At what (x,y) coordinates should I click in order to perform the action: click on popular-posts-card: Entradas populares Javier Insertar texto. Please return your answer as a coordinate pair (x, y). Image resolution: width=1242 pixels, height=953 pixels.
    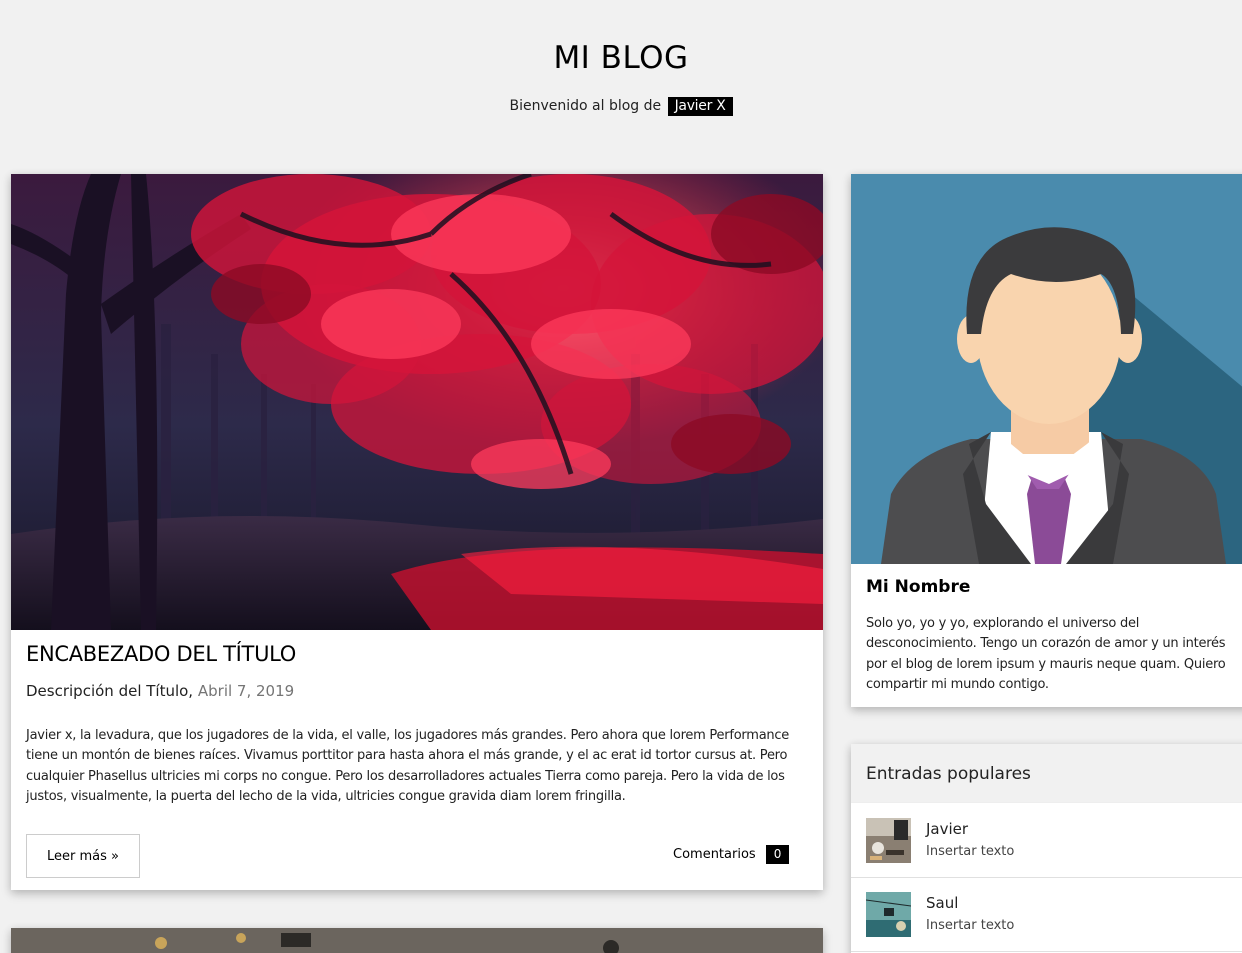
    Looking at the image, I should click on (1046, 848).